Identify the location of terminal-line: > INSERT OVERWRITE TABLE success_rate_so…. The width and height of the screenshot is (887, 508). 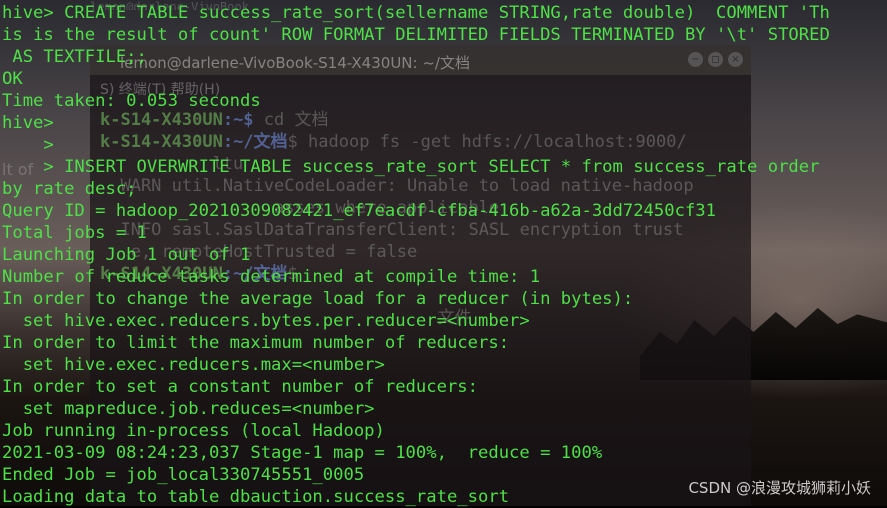
(411, 167).